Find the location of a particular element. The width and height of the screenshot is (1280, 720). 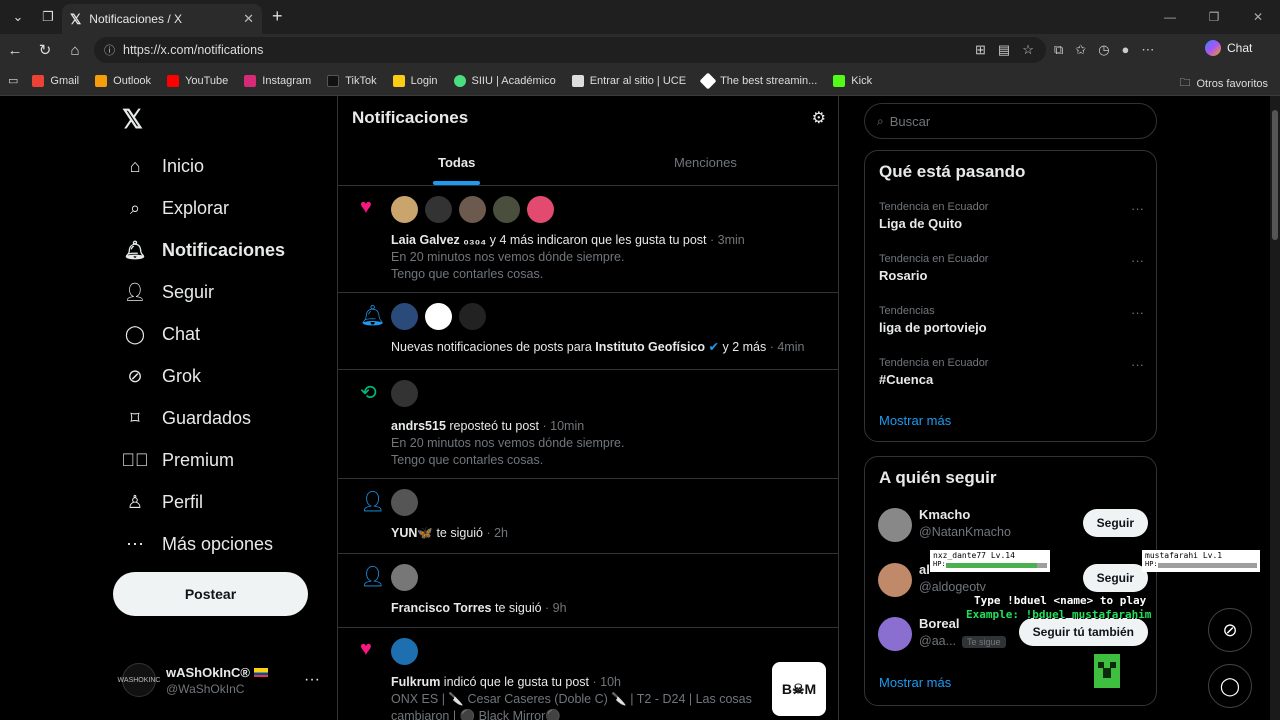

sidebar-item-explorar: ⌕ Explorar is located at coordinates (175, 208).